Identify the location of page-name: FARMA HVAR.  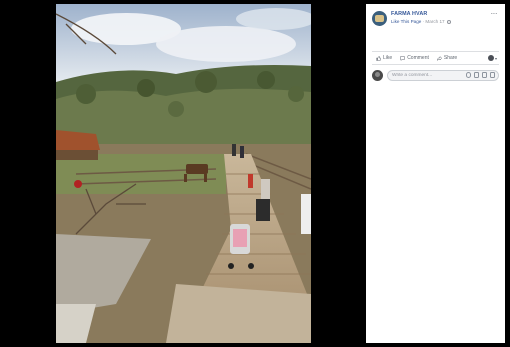
(409, 14).